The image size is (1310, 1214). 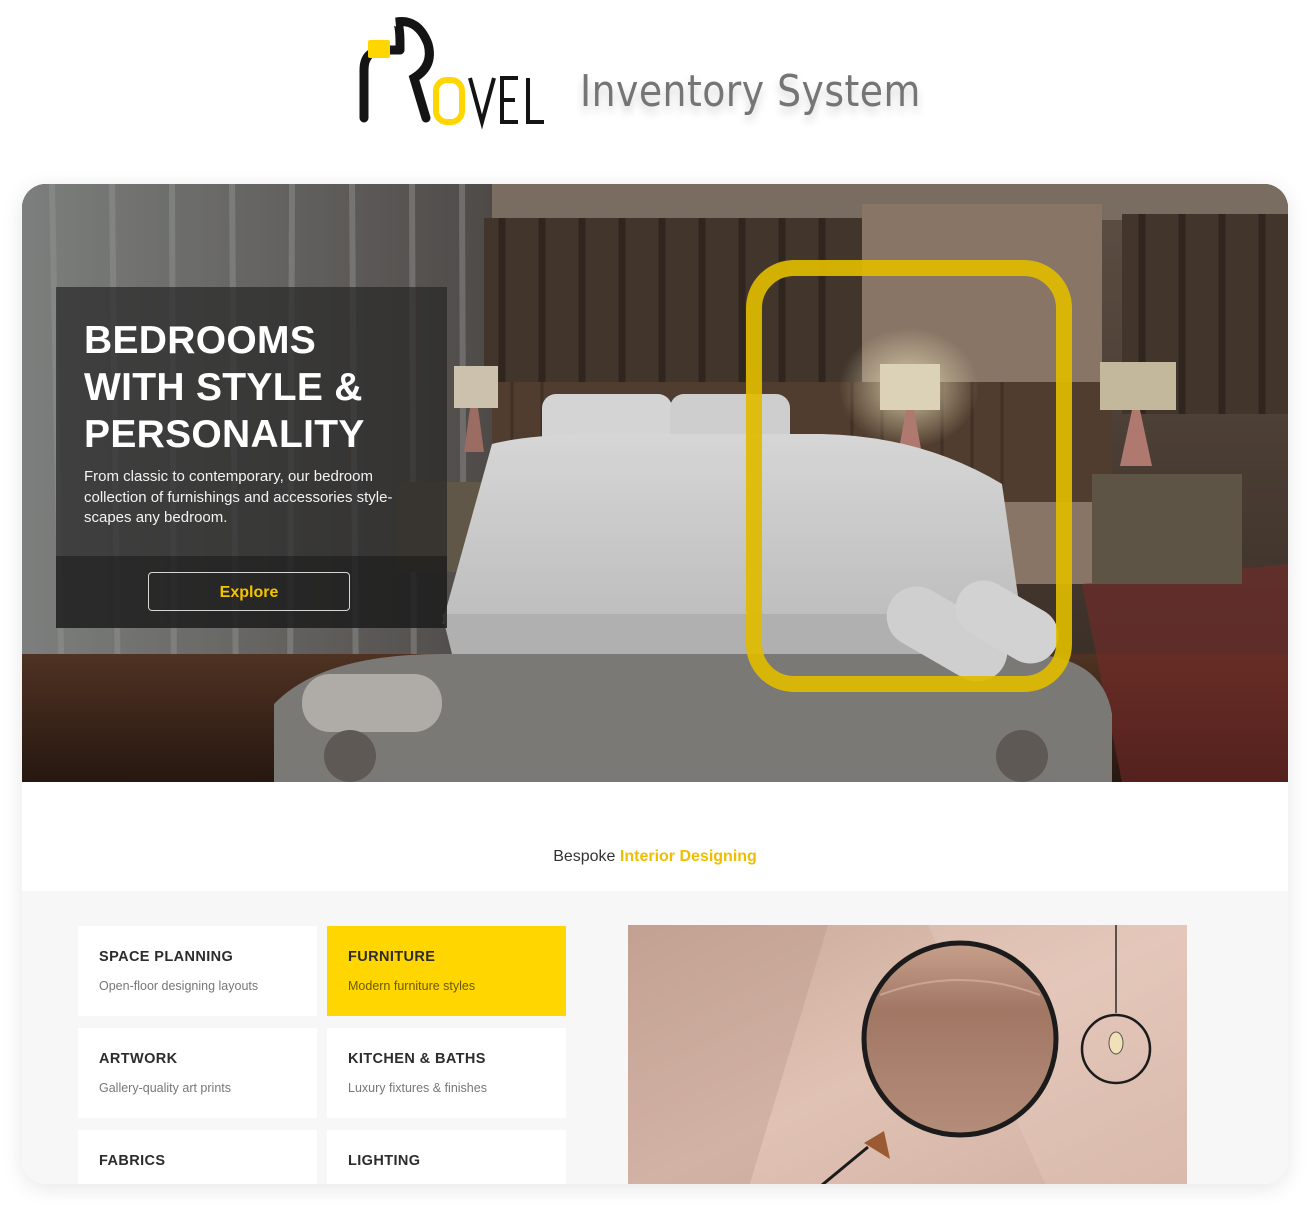 I want to click on service-tile-furniture: FURNITURE Modern furniture styles, so click(x=446, y=971).